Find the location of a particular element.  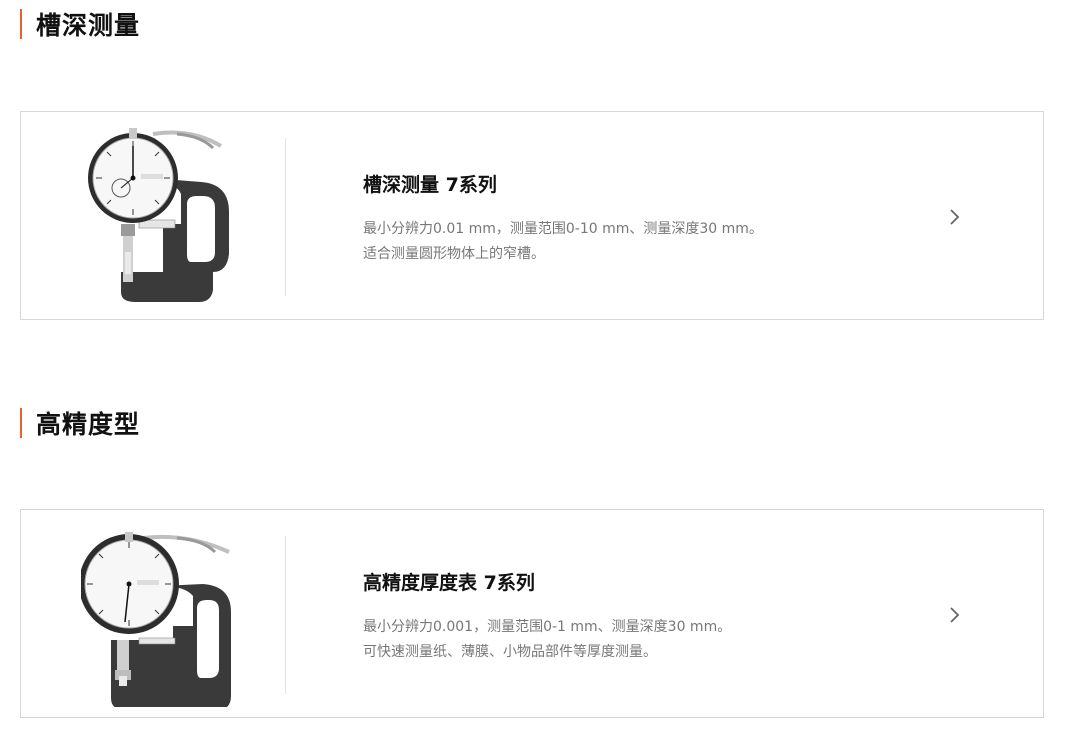

section-title: 高精度型 is located at coordinates (88, 424).